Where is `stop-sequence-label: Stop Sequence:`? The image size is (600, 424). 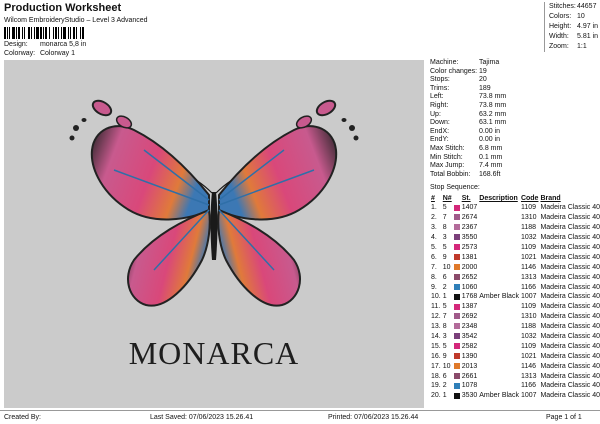 stop-sequence-label: Stop Sequence: is located at coordinates (455, 187).